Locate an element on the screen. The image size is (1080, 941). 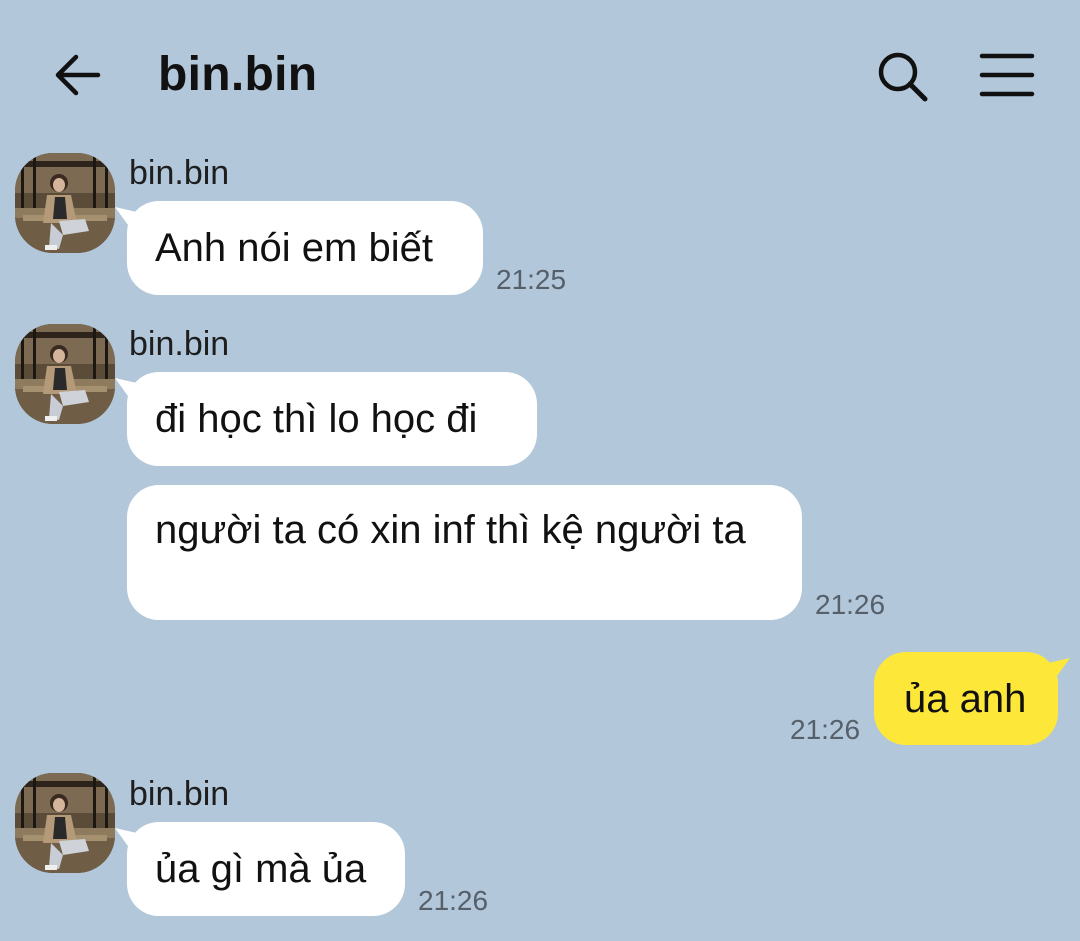
message-text: đi học thì lo học đi is located at coordinates (316, 419).